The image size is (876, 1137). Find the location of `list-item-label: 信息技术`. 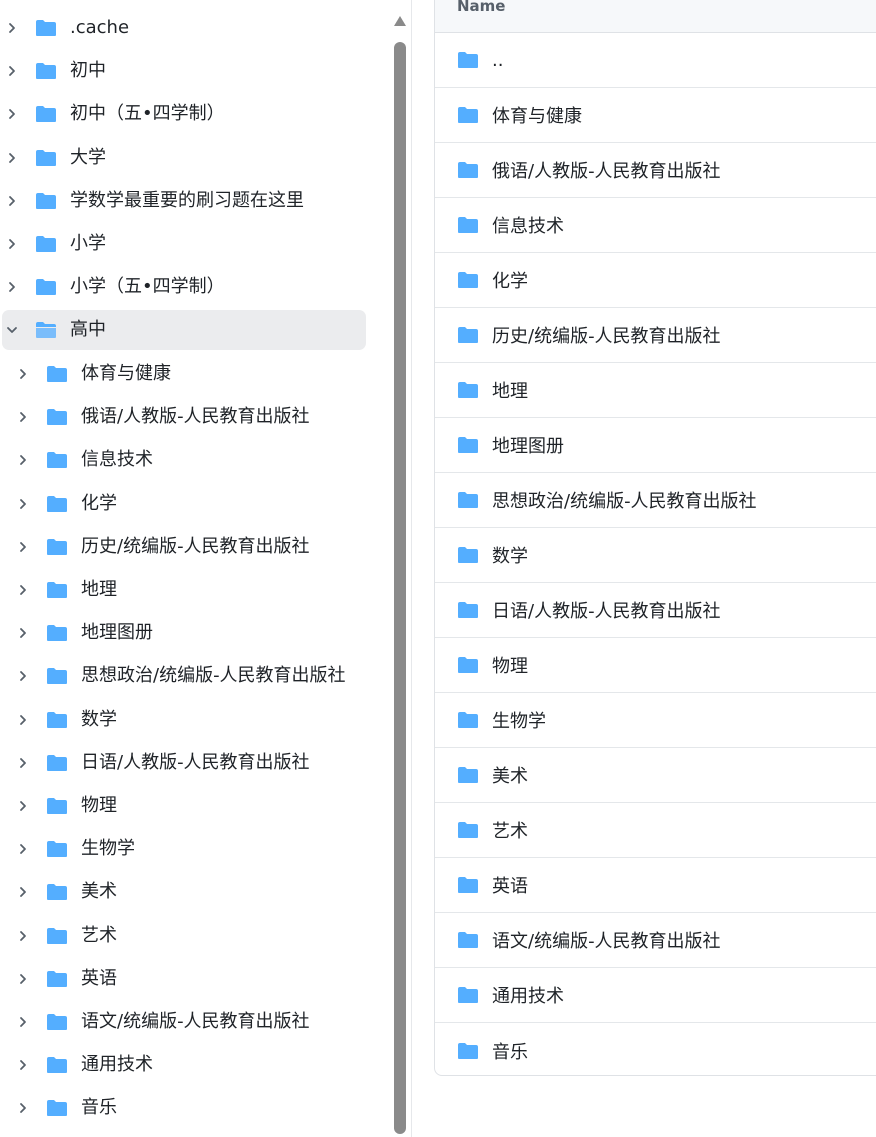

list-item-label: 信息技术 is located at coordinates (528, 225).